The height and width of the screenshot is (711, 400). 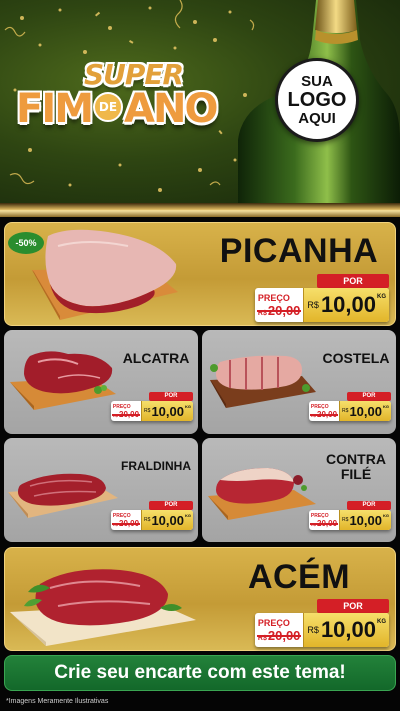 I want to click on logo-line-3: AQUI, so click(x=317, y=118).